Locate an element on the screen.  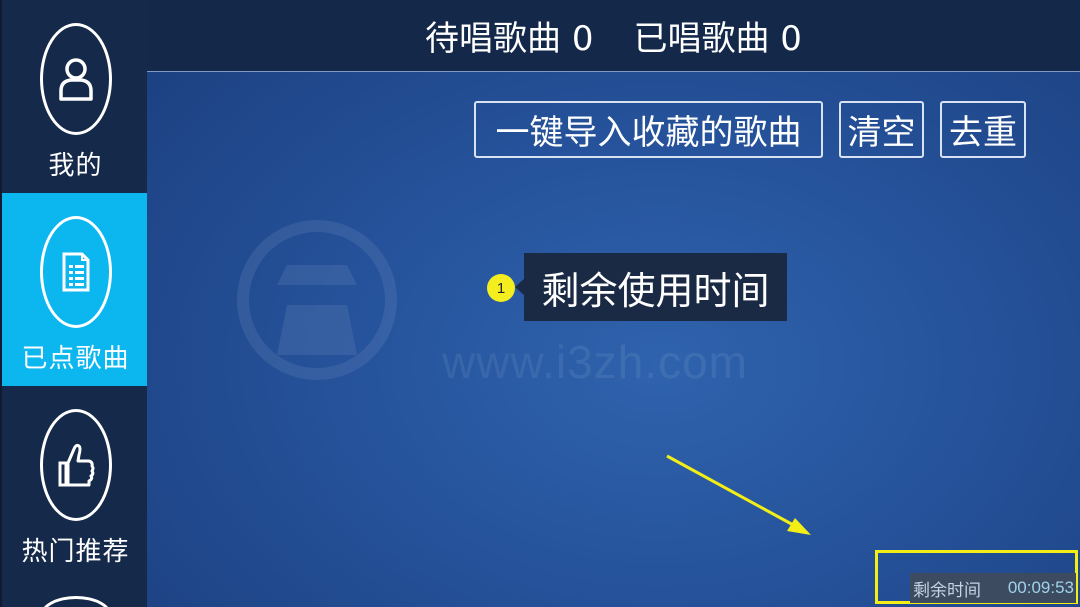
sung-songs-count: 已唱歌曲 0 is located at coordinates (717, 39).